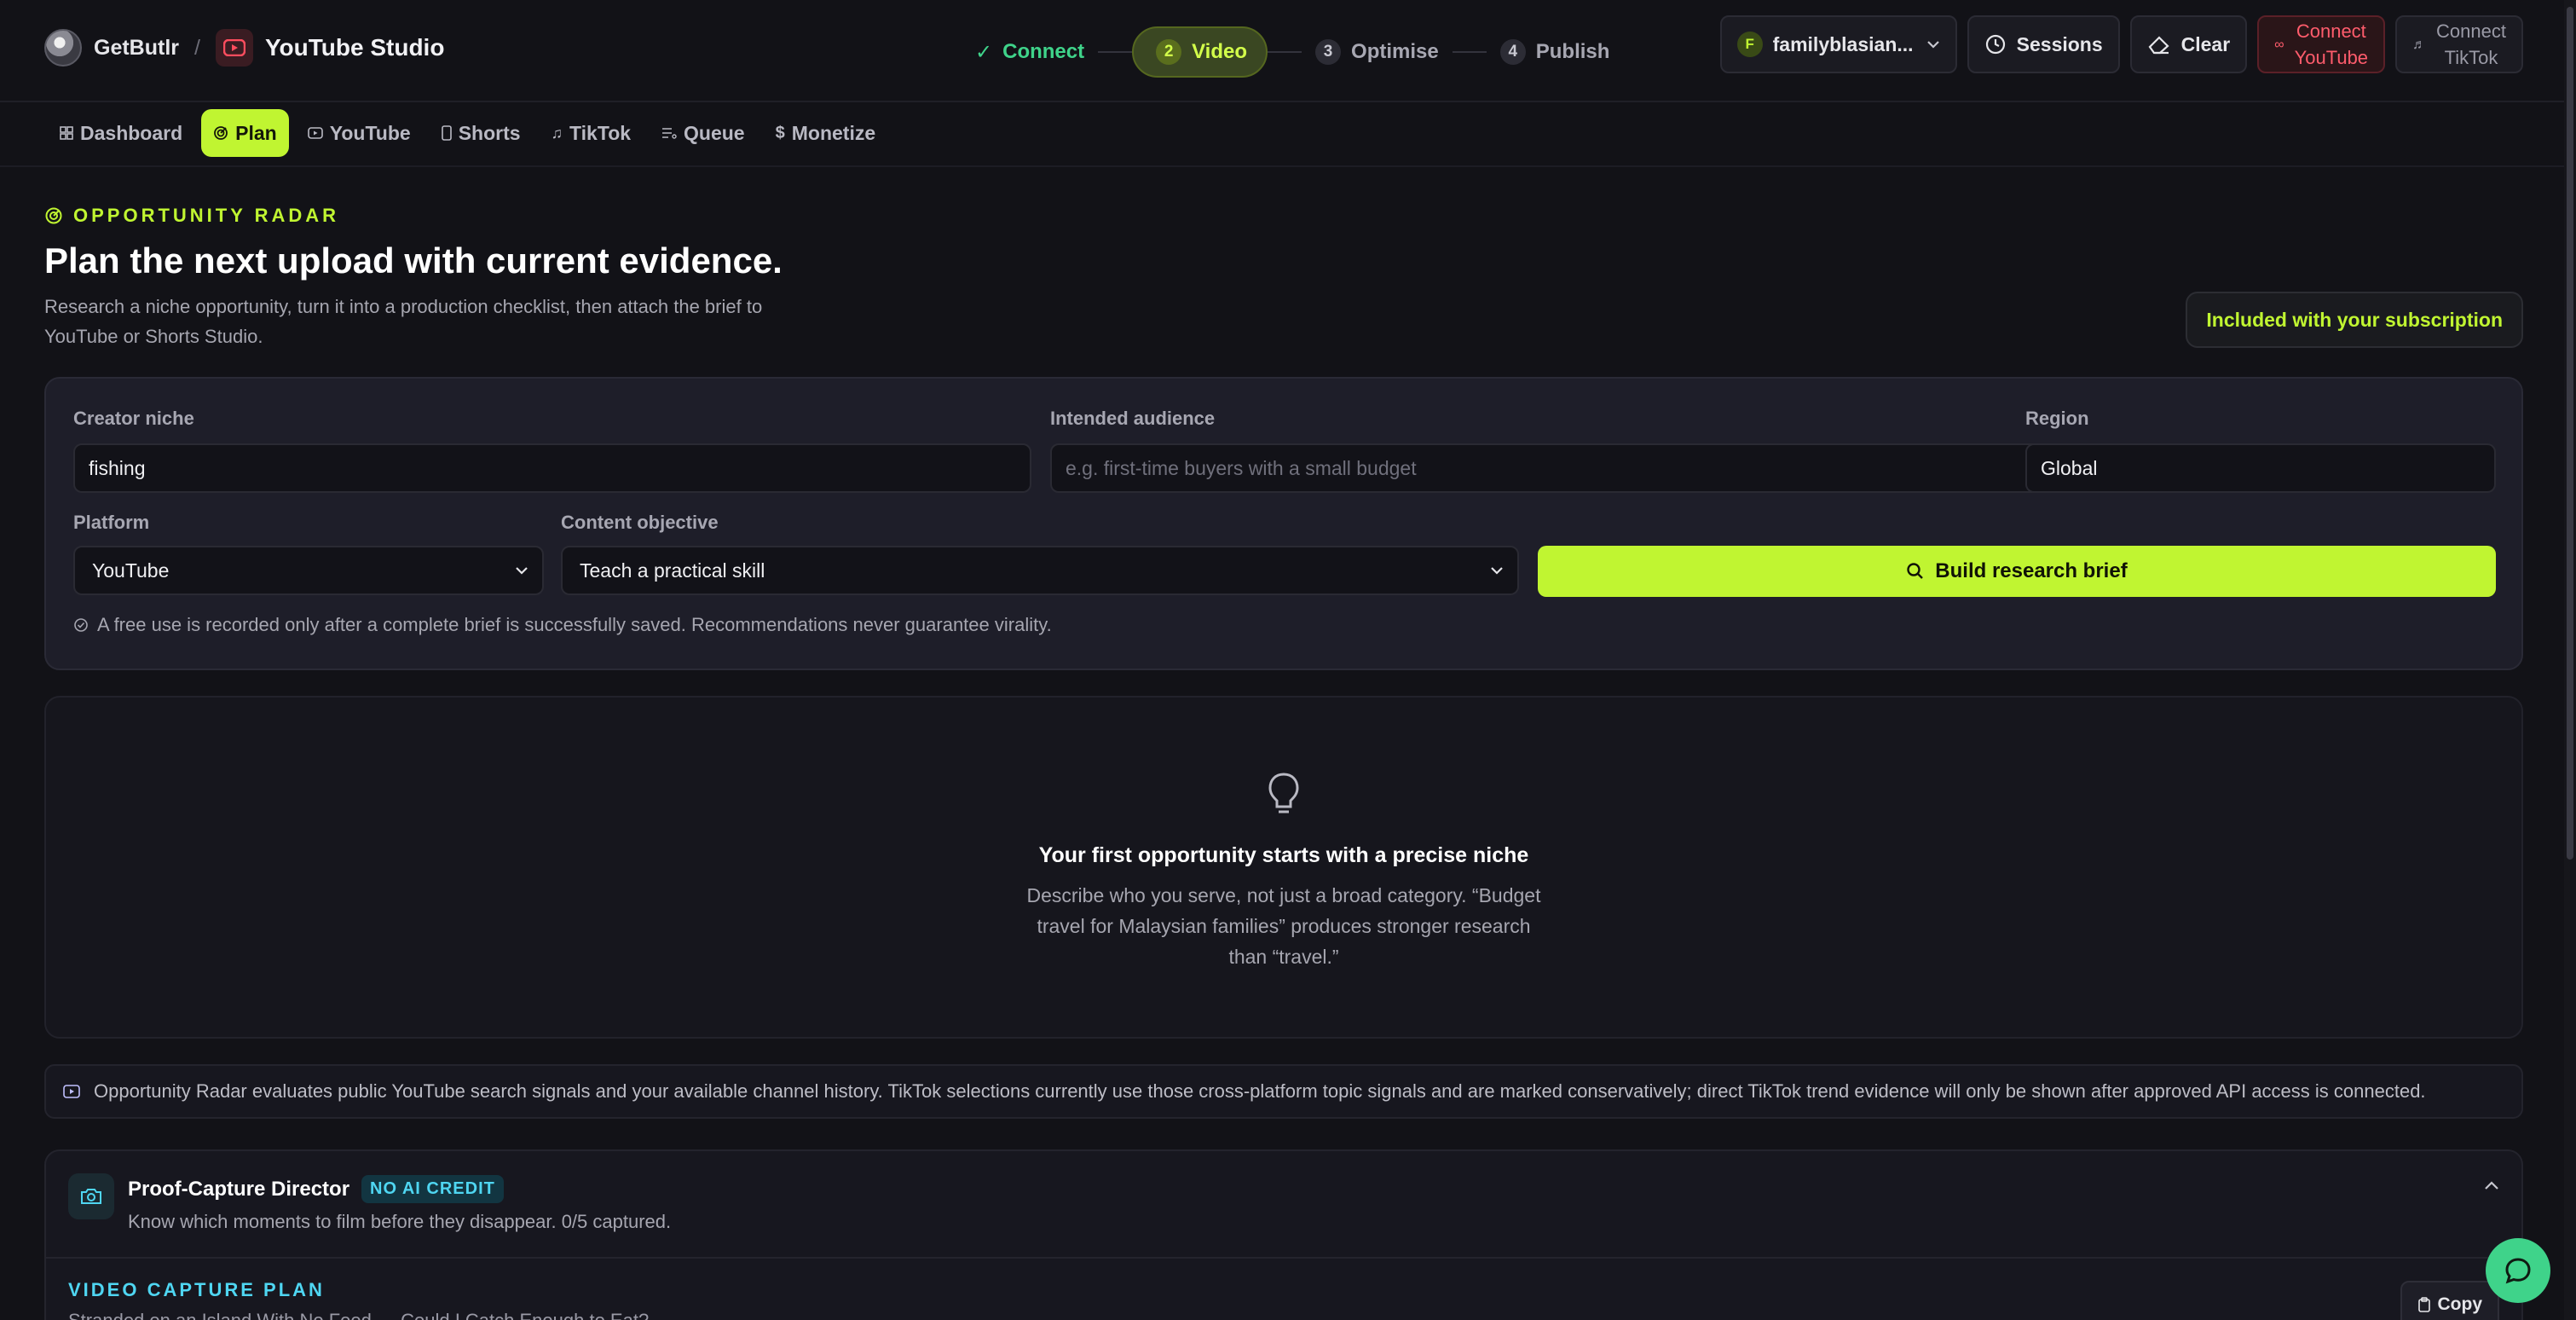 The width and height of the screenshot is (2576, 1320). Describe the element at coordinates (2471, 31) in the screenshot. I see `connect-tiktok-line1: Connect` at that location.